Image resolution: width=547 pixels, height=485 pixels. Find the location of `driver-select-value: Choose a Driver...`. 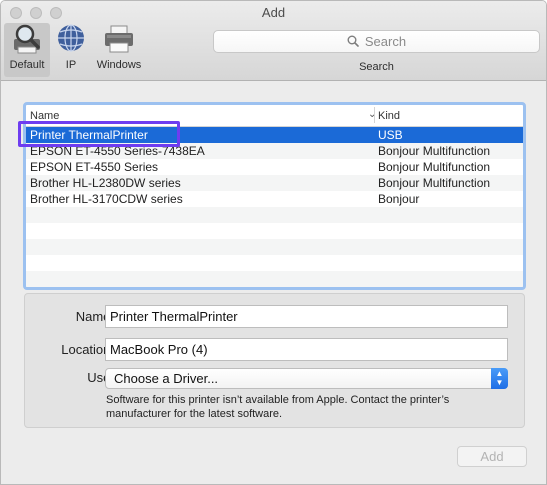

driver-select-value: Choose a Driver... is located at coordinates (166, 378).